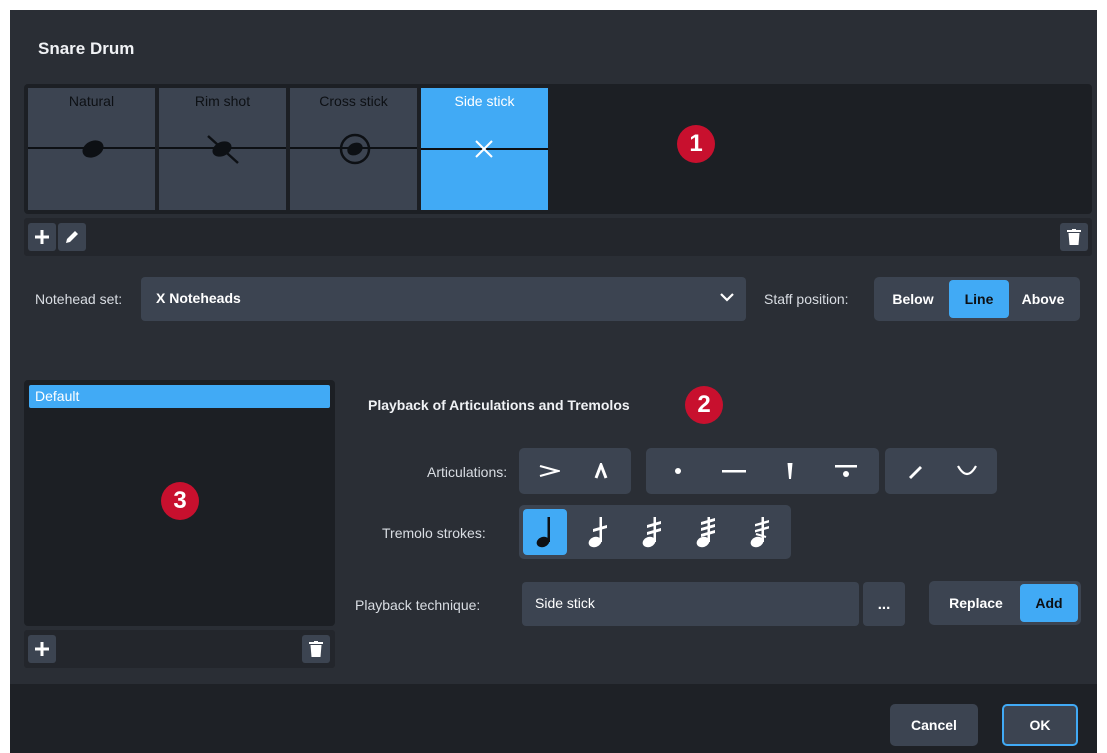  What do you see at coordinates (558, 237) in the screenshot?
I see `techniques-toolbar` at bounding box center [558, 237].